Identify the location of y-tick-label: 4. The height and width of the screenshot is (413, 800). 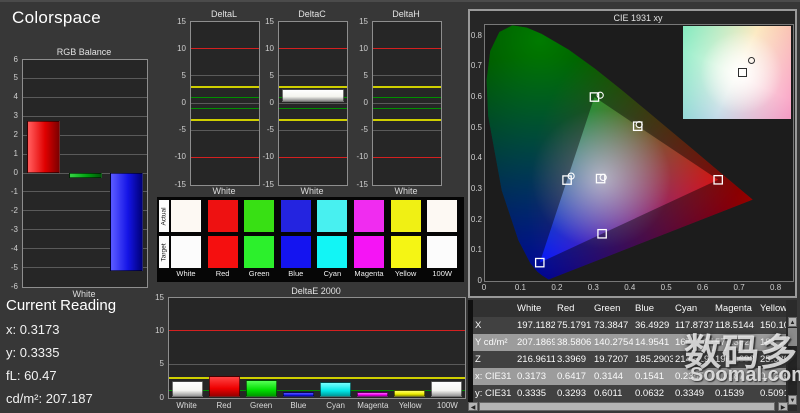
(15, 97).